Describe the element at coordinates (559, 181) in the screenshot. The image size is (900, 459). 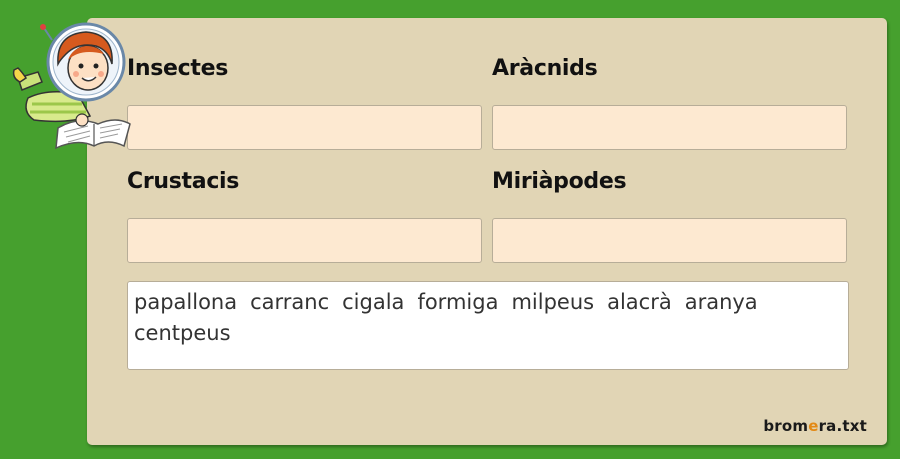
I see `category-label-miriapodes: Miriàpodes` at that location.